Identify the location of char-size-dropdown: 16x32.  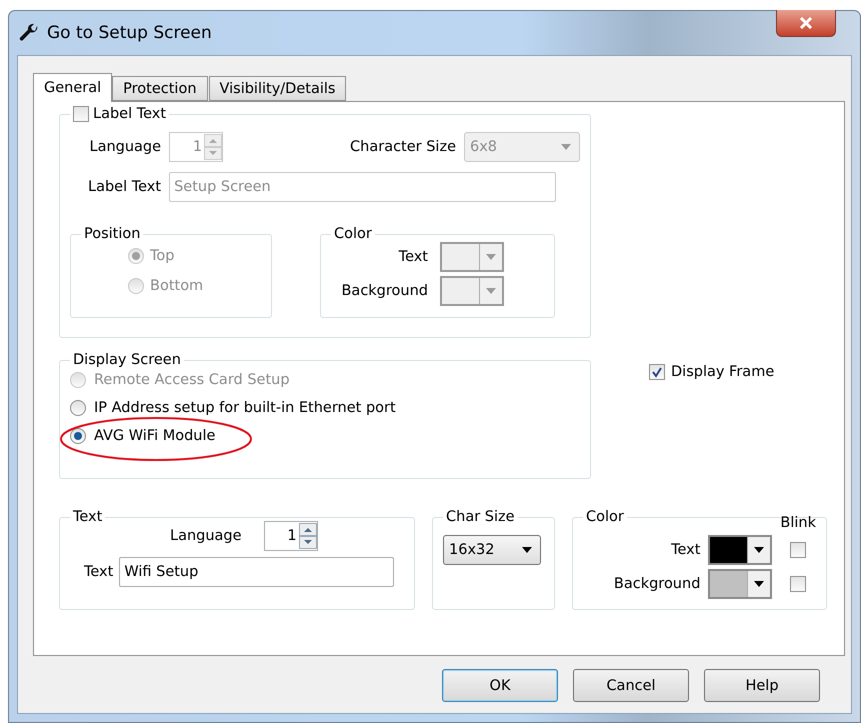
(492, 550).